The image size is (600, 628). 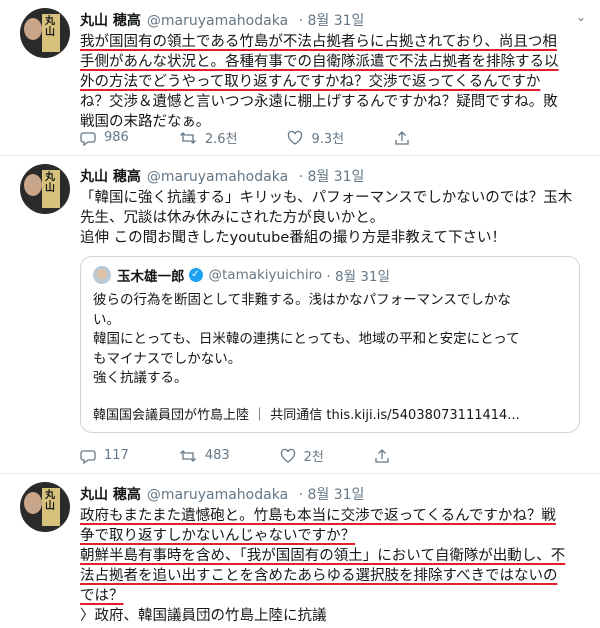 I want to click on reply-count: 986, so click(x=116, y=137).